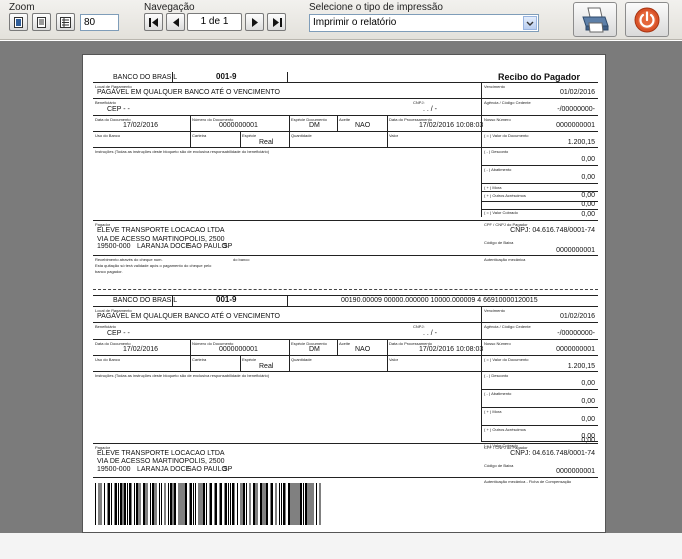 This screenshot has width=682, height=559. Describe the element at coordinates (505, 195) in the screenshot. I see `receipt-other-charges-label: ( + ) Outros Acréscimos` at that location.